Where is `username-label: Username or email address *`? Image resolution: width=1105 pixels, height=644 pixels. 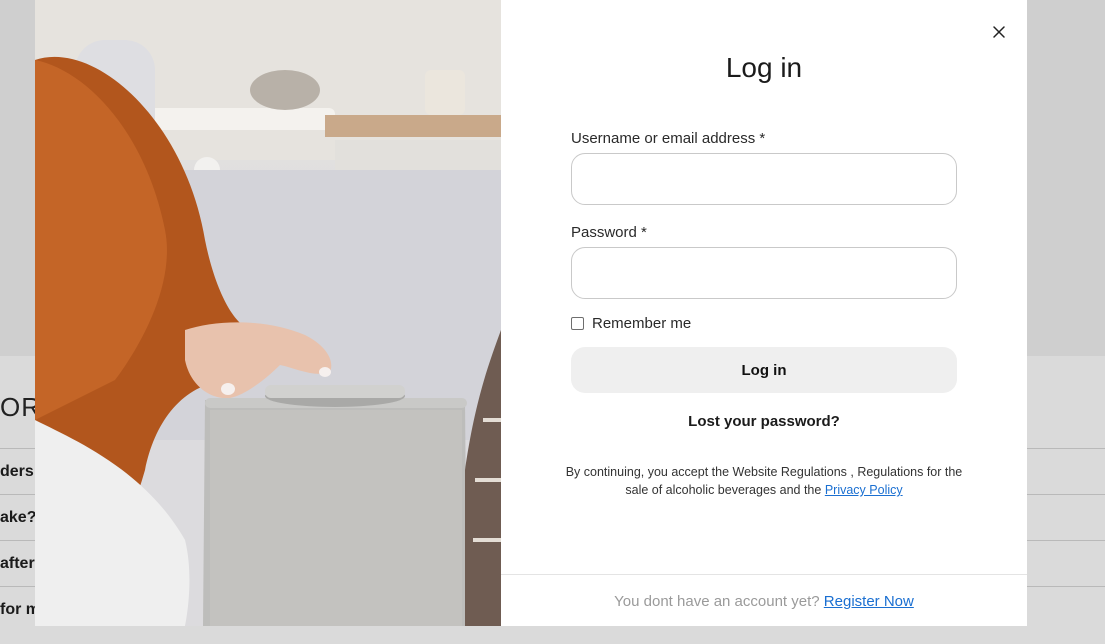 username-label: Username or email address * is located at coordinates (668, 138).